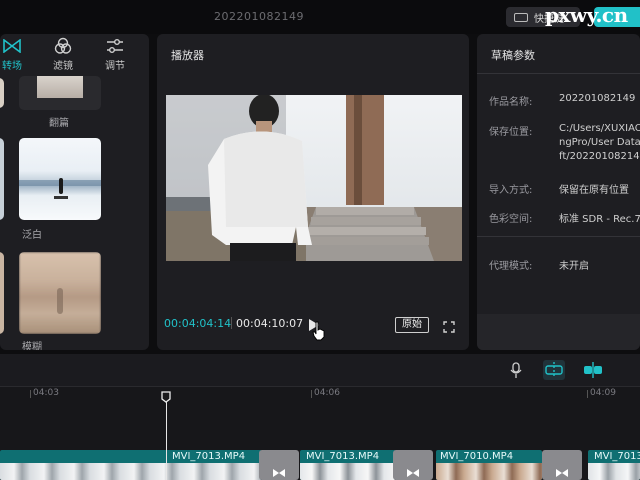  Describe the element at coordinates (259, 16) in the screenshot. I see `project-title: 202201082149` at that location.